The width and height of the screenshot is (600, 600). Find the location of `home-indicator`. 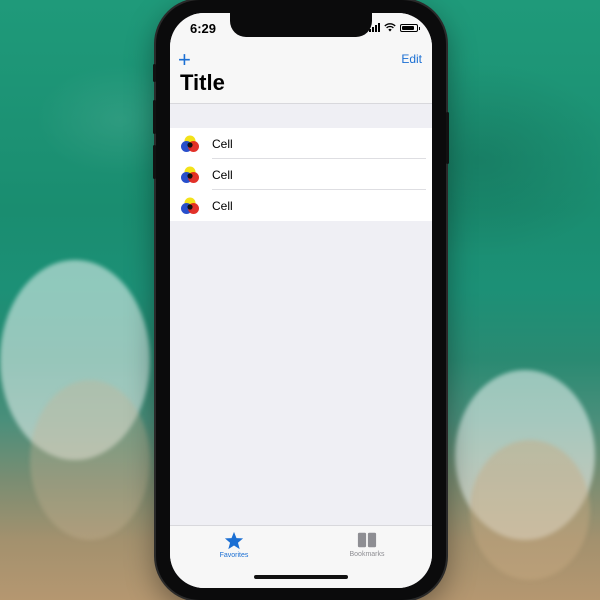

home-indicator is located at coordinates (301, 577).